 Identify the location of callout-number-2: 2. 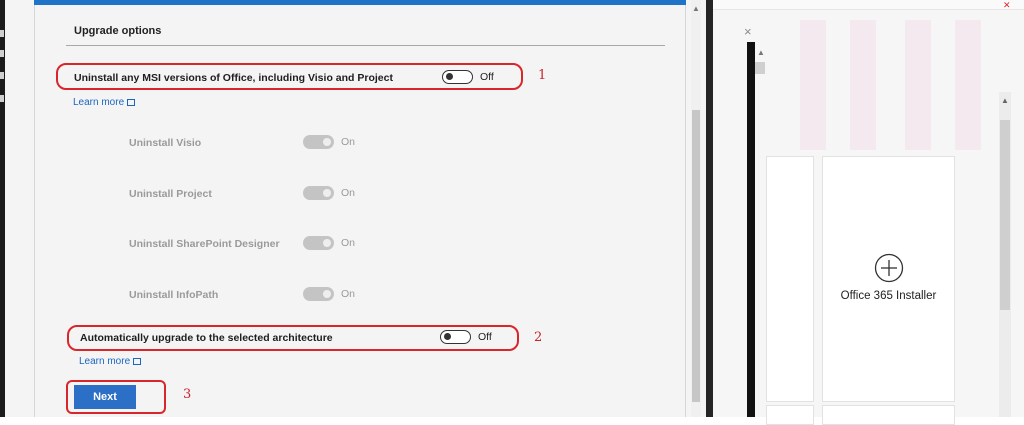
(538, 337).